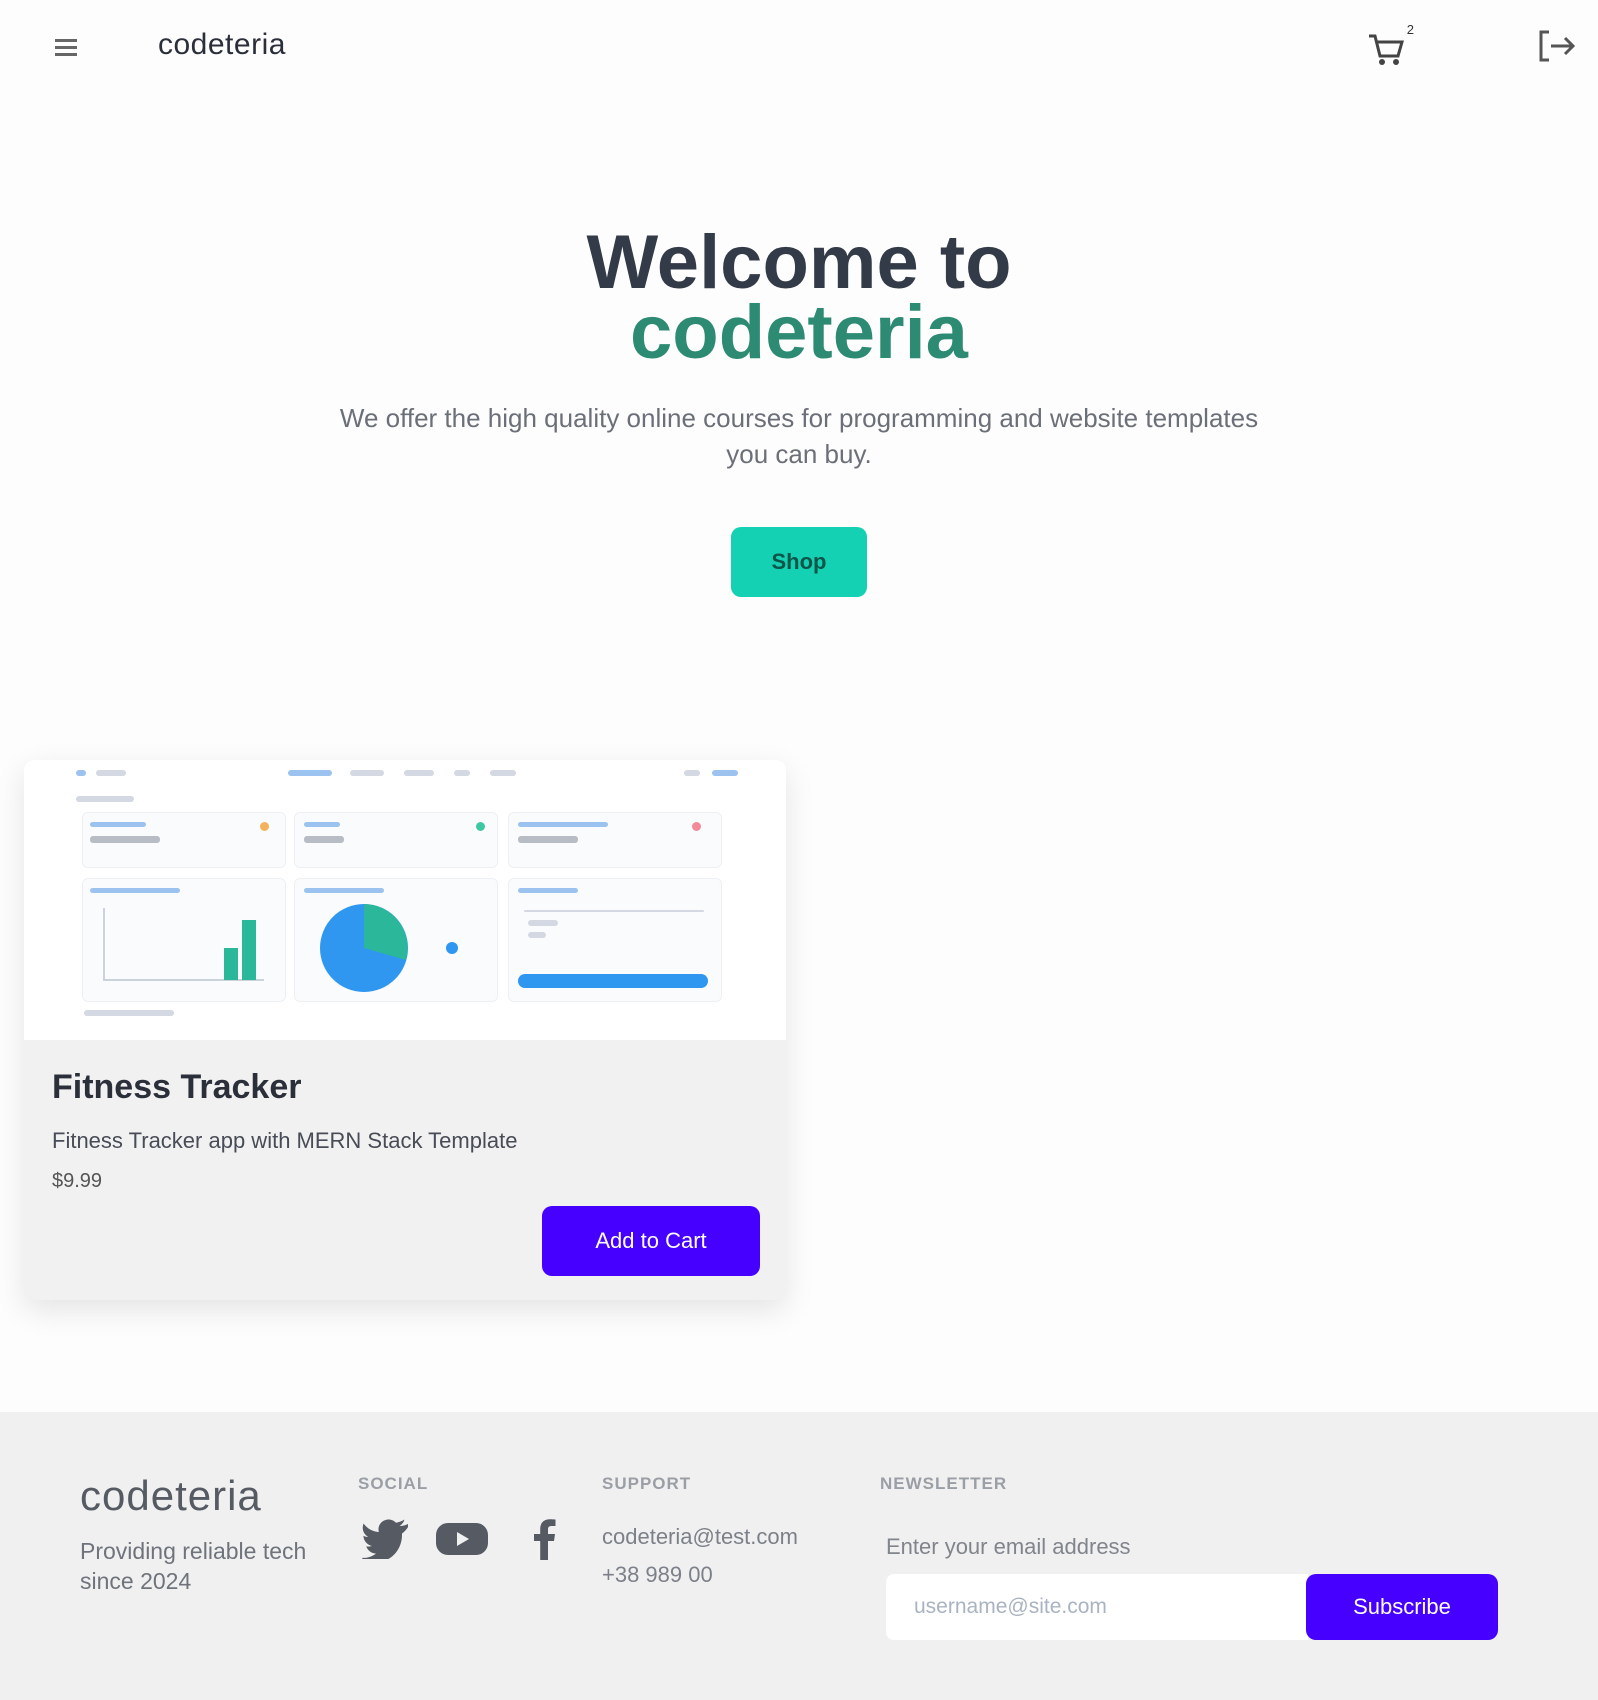 The height and width of the screenshot is (1700, 1598). I want to click on support-phone: +38 989 00, so click(657, 1574).